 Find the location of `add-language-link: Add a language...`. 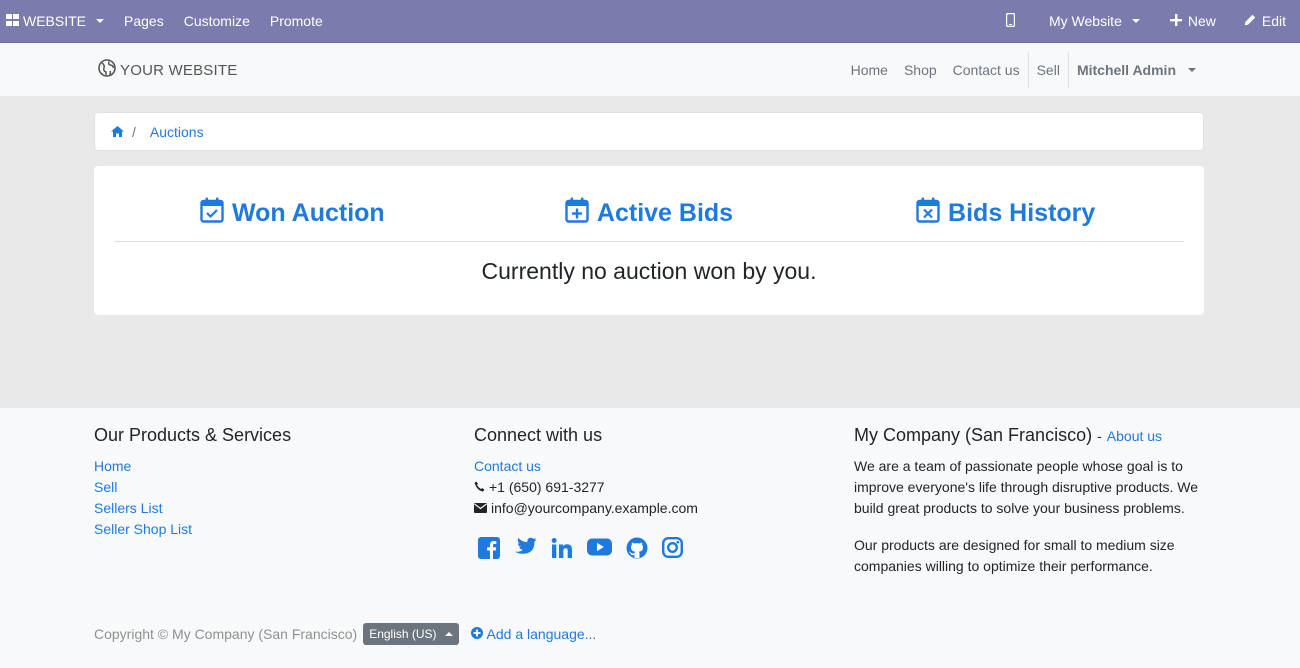

add-language-link: Add a language... is located at coordinates (533, 634).